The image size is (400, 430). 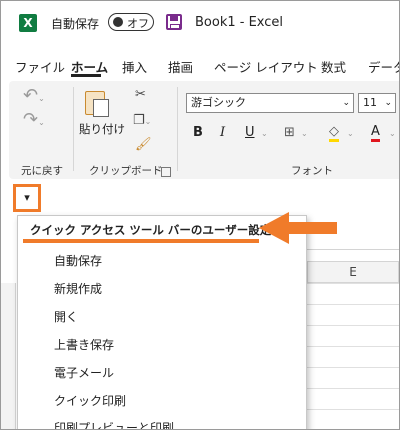 I want to click on tab-file: ファイル, so click(x=40, y=66).